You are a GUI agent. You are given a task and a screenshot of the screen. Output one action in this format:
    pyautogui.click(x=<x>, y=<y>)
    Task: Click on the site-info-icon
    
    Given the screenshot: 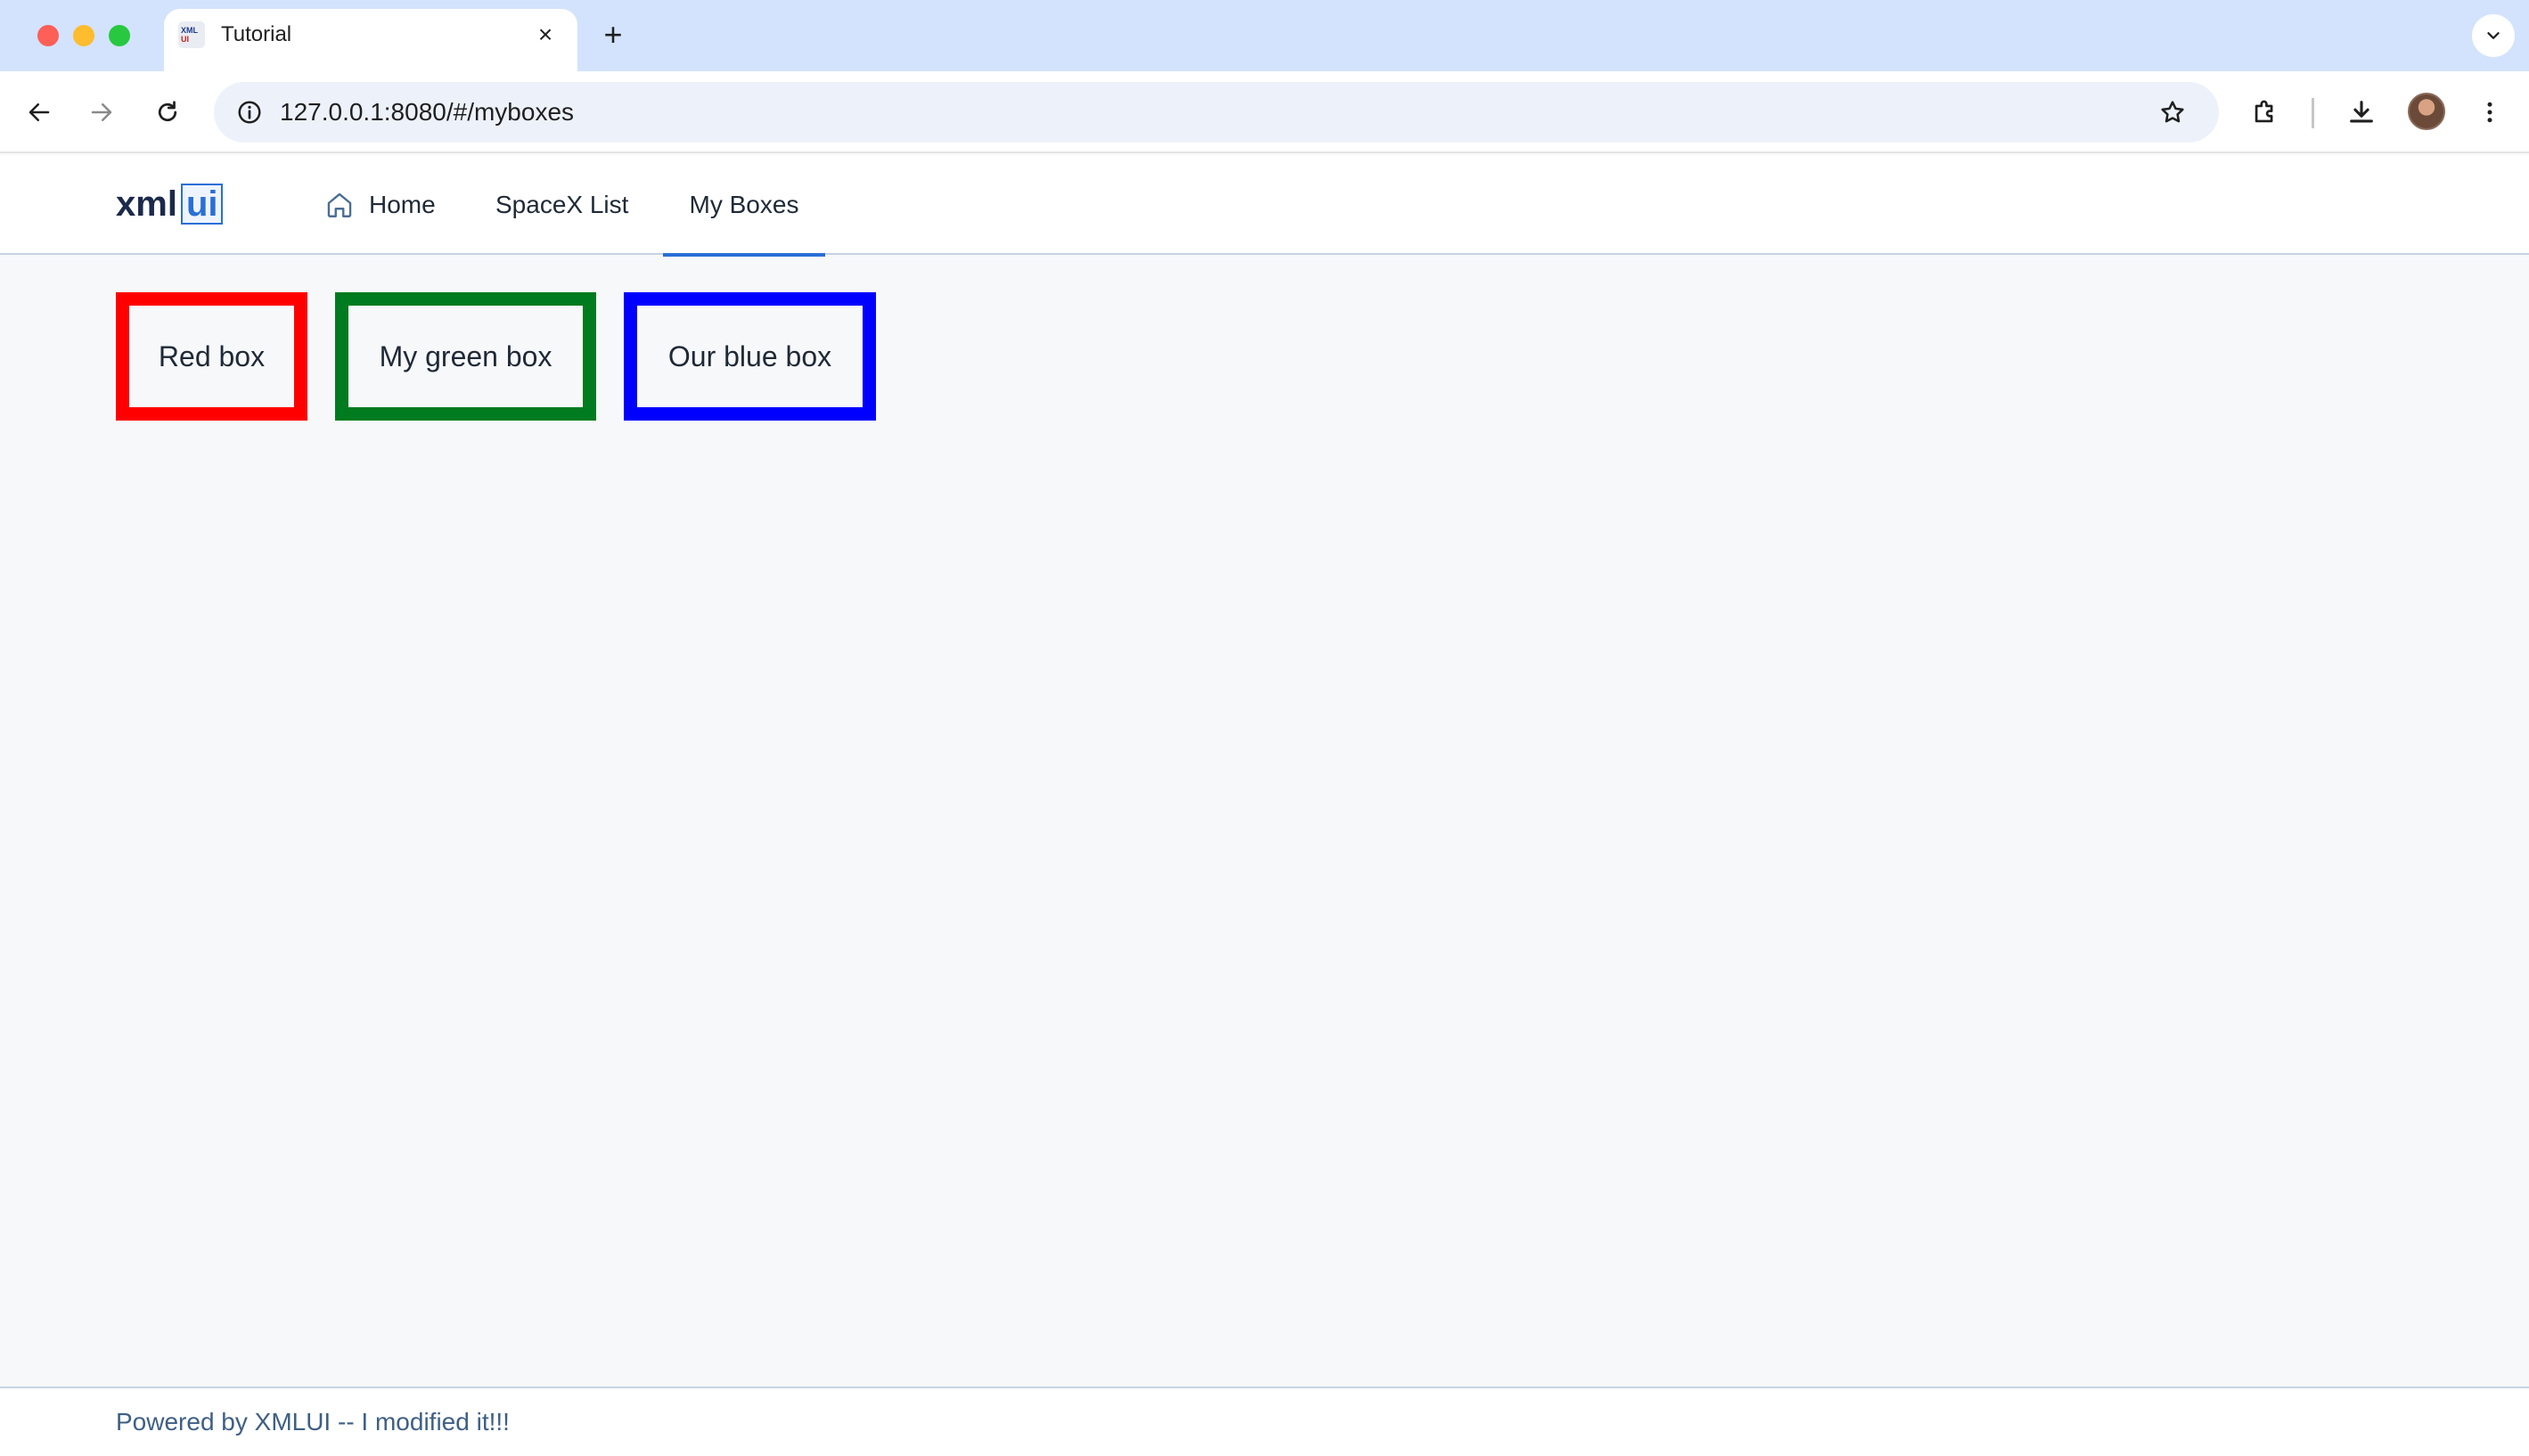 What is the action you would take?
    pyautogui.click(x=249, y=113)
    